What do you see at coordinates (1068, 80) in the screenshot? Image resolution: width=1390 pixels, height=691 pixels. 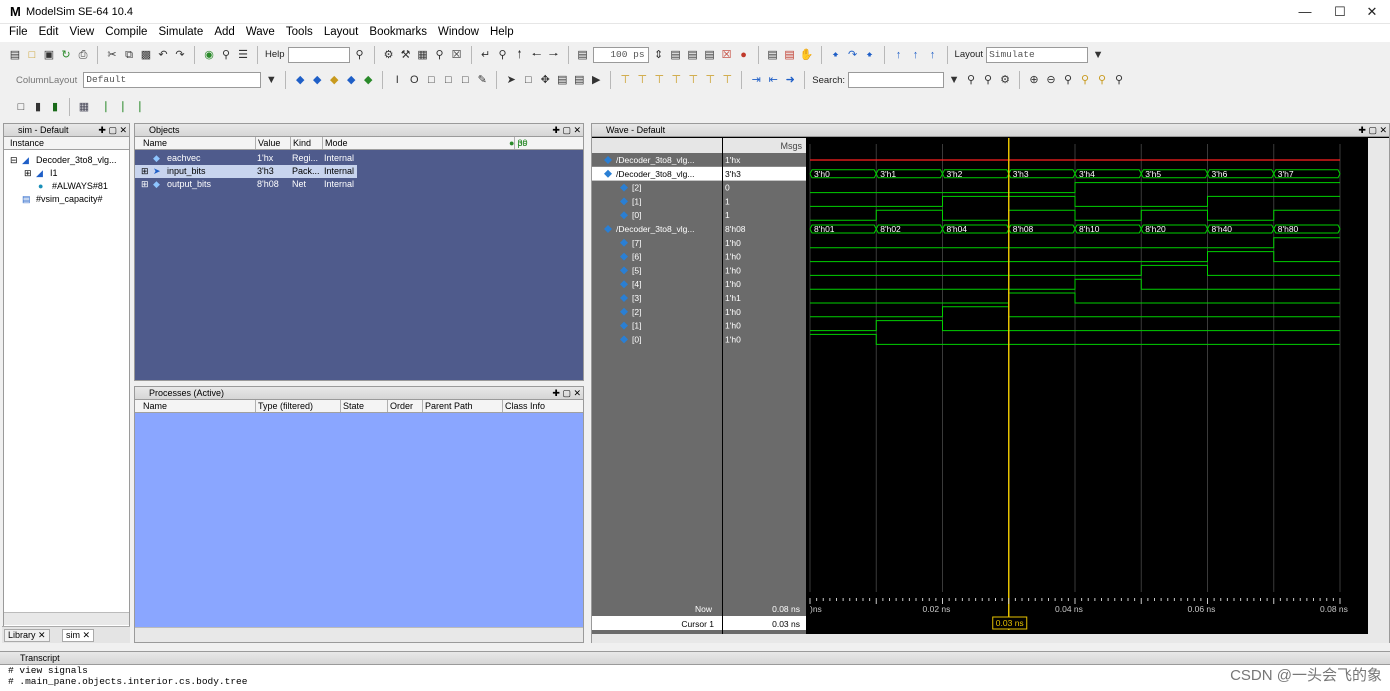 I see `zoom-full-icon: ⚲` at bounding box center [1068, 80].